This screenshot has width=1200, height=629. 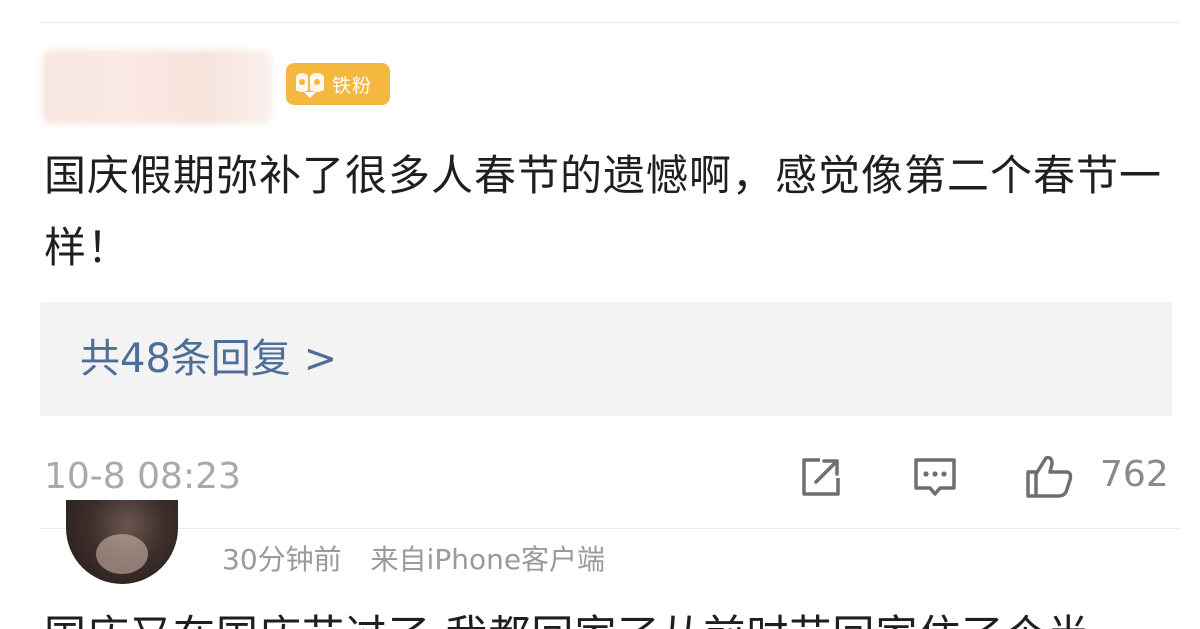 I want to click on fan-badge-icon, so click(x=310, y=85).